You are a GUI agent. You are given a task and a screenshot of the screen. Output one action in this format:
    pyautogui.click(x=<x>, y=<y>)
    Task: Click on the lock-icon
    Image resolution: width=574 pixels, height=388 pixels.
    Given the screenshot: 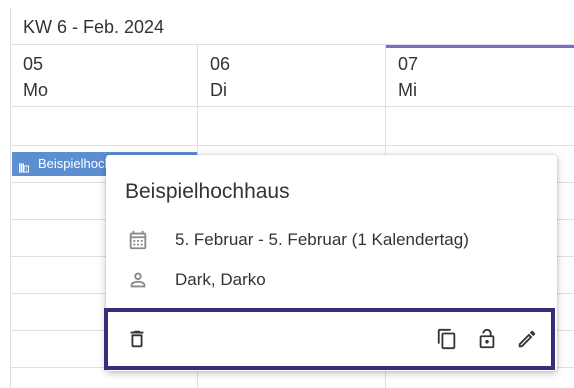 What is the action you would take?
    pyautogui.click(x=487, y=338)
    